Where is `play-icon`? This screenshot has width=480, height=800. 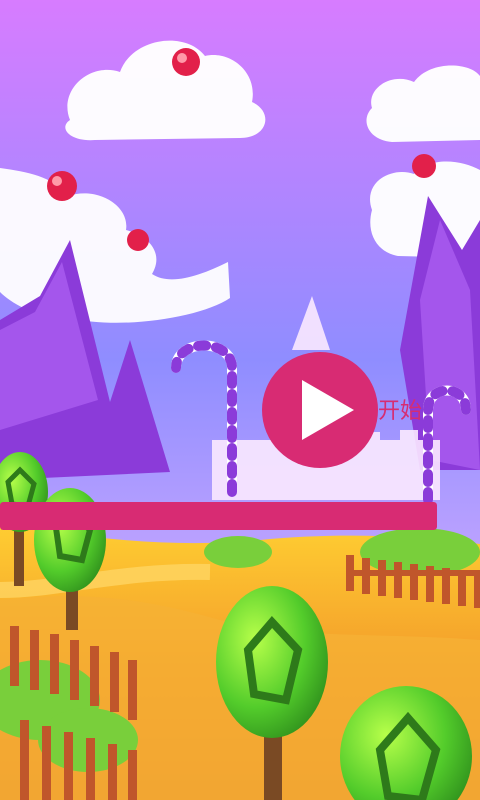 play-icon is located at coordinates (320, 410).